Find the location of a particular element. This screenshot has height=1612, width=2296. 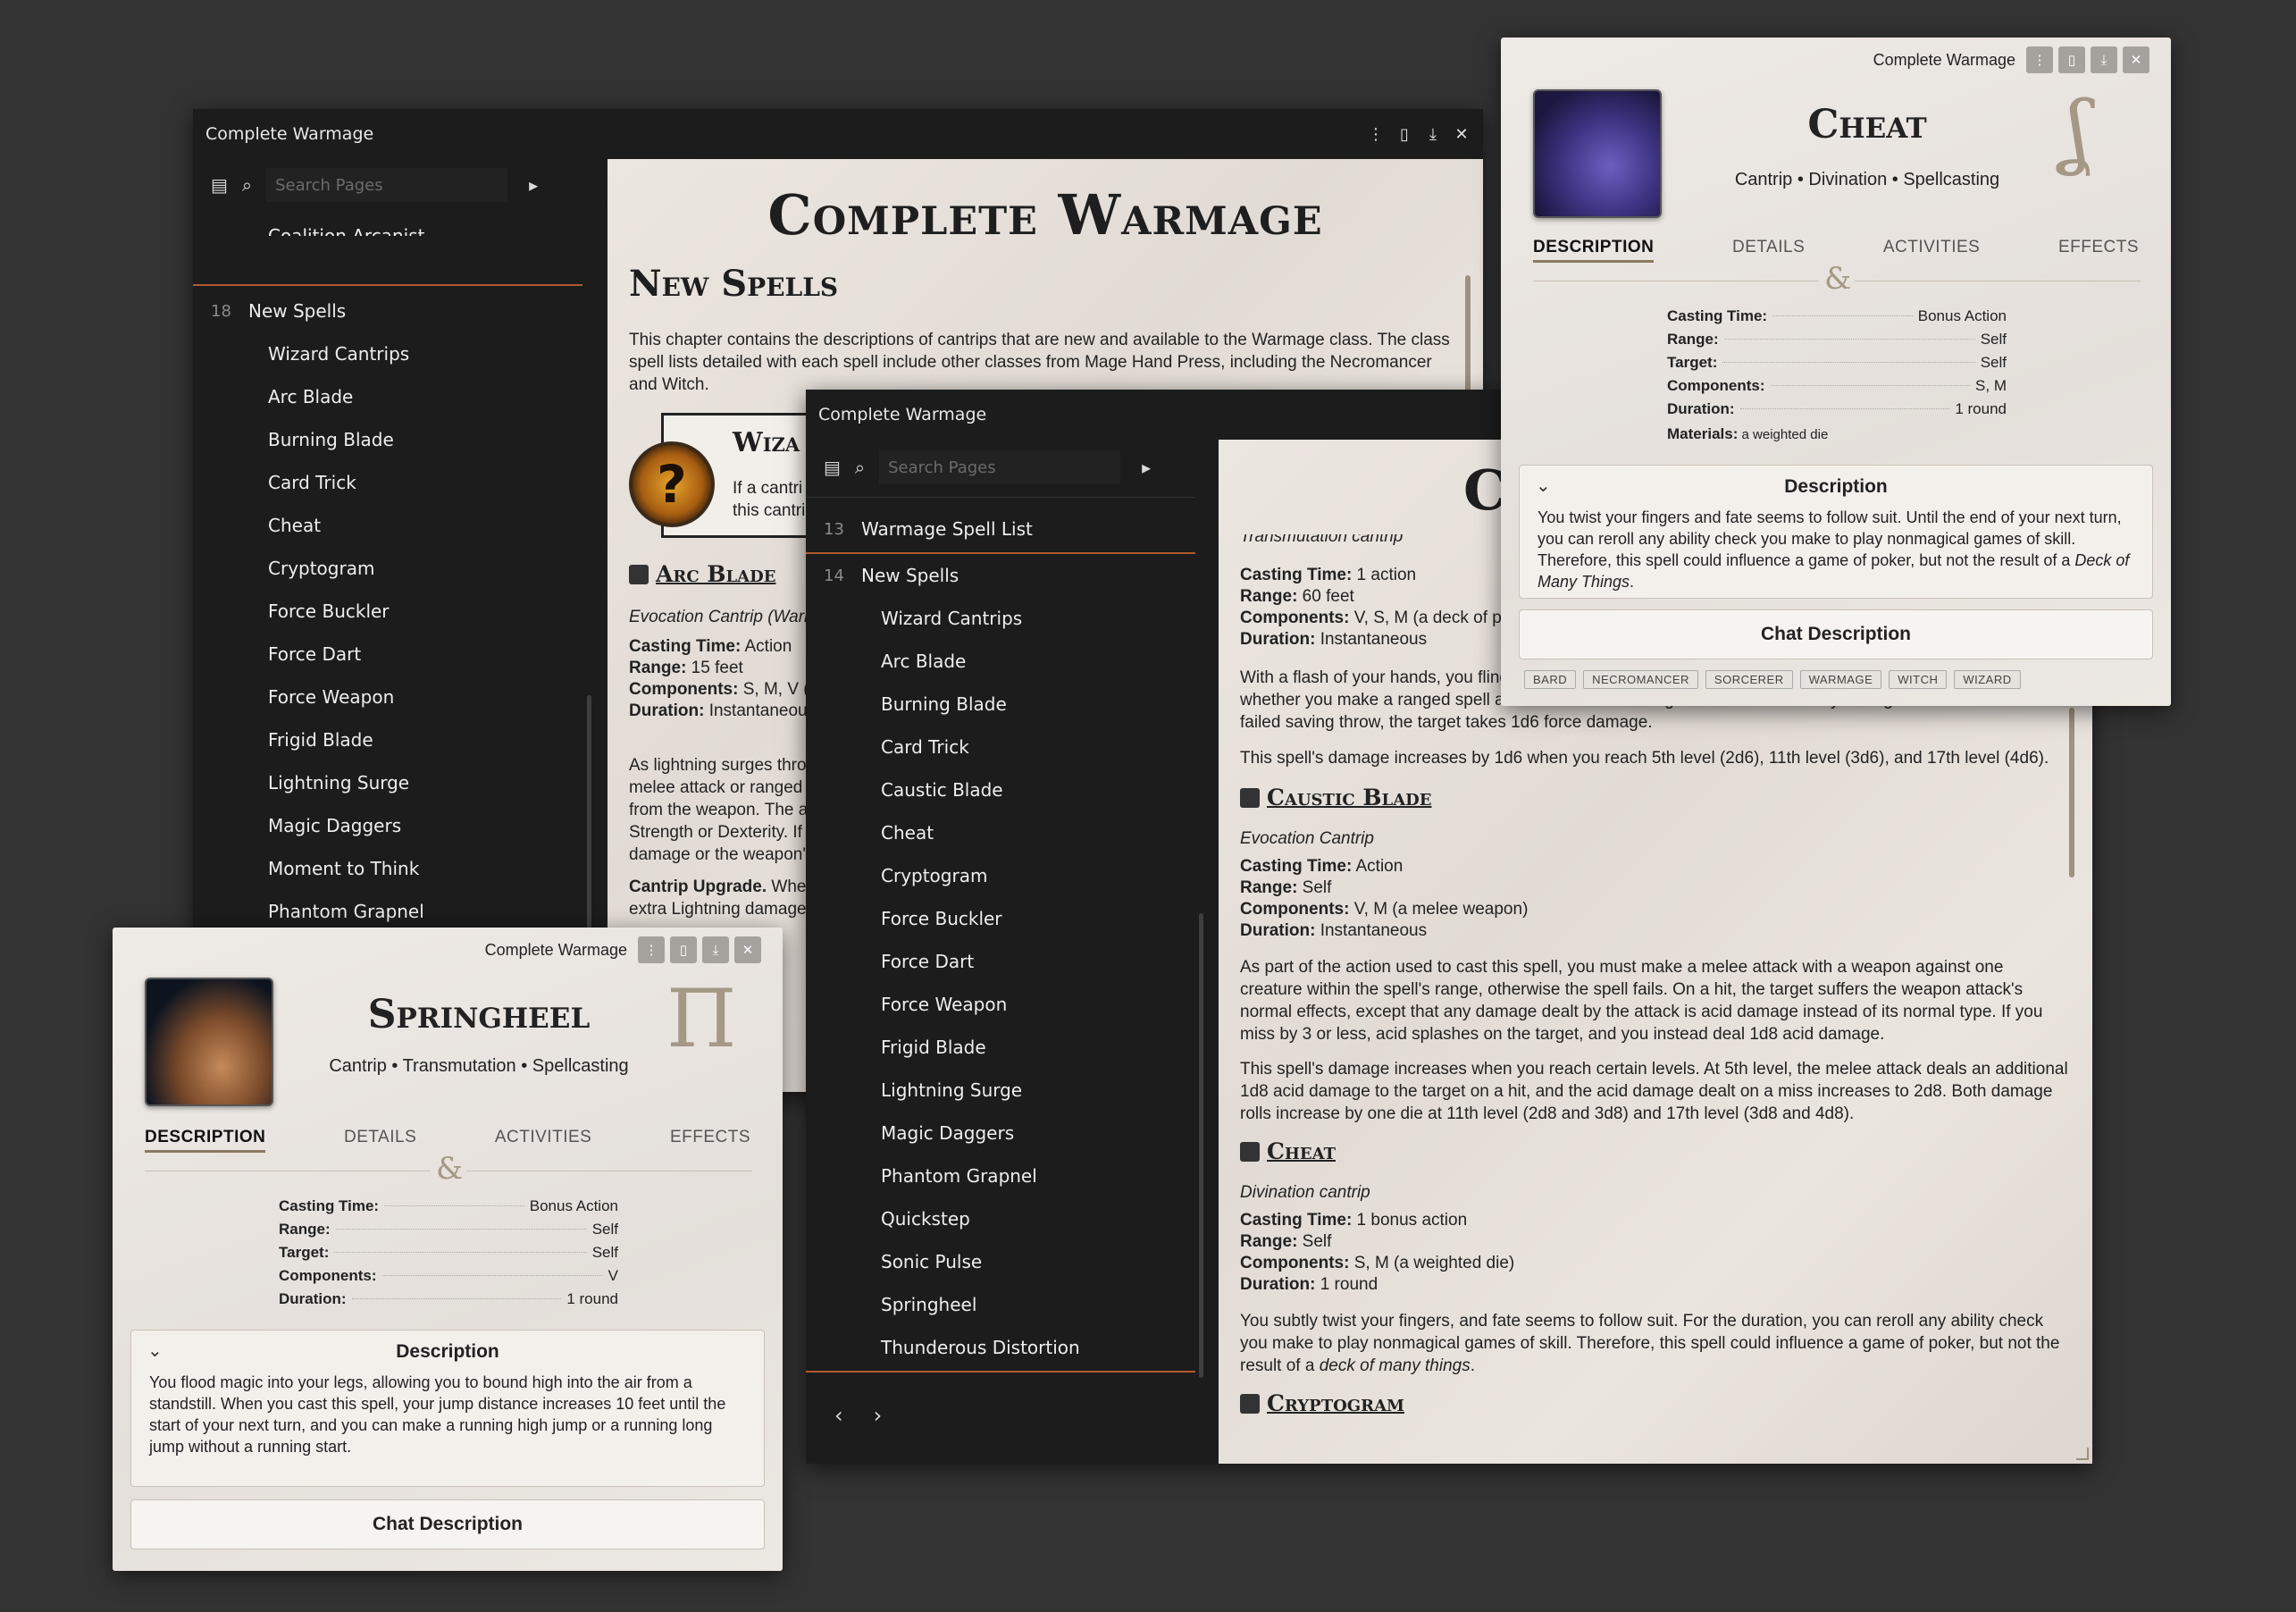

tree-item-warmage-spell-list: 13 Warmage Spell List is located at coordinates (1012, 529).